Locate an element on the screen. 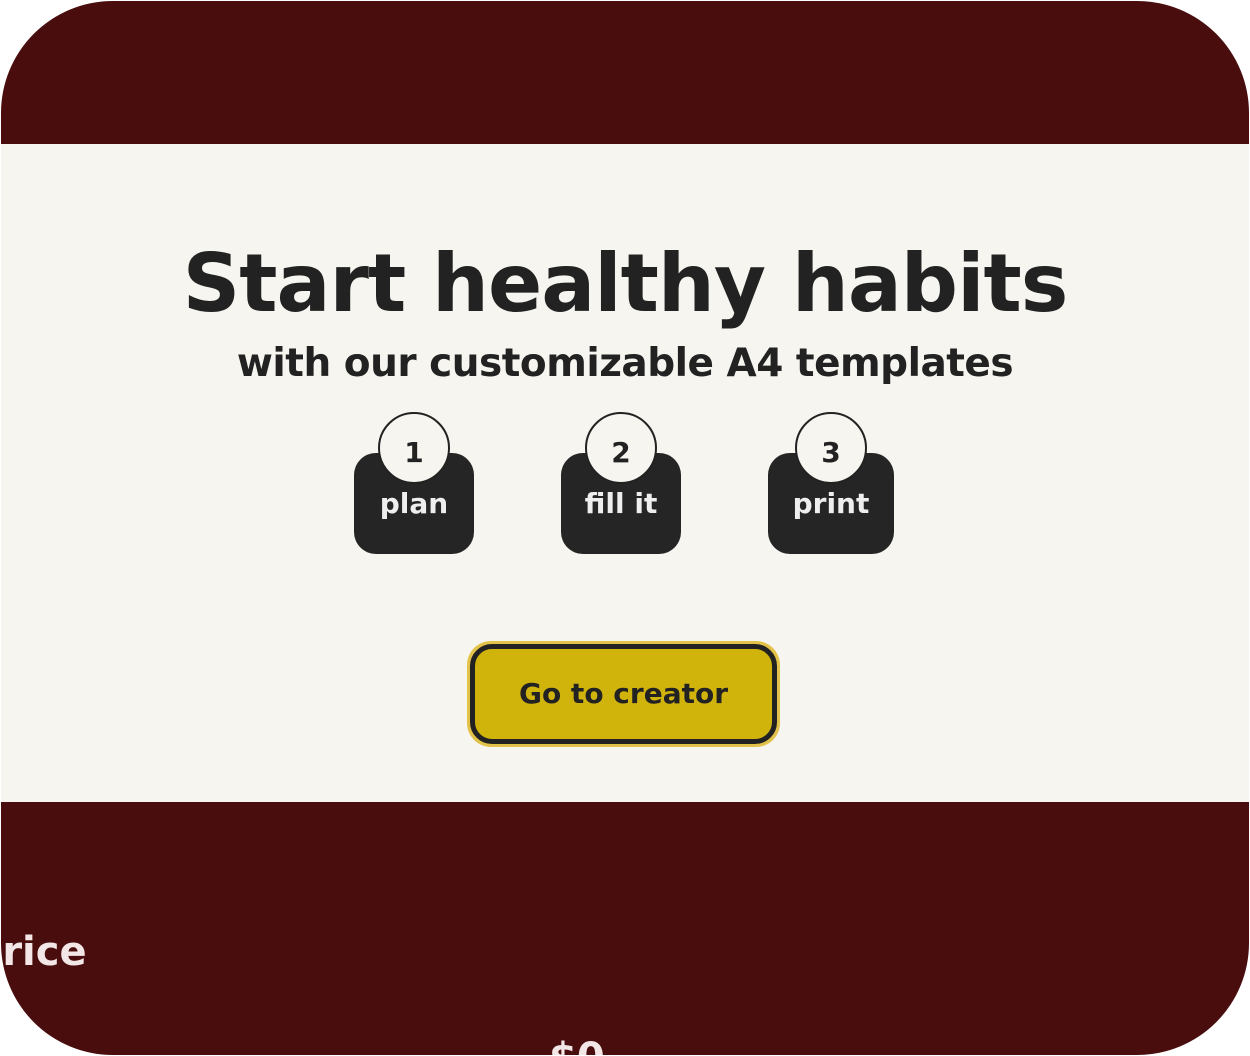 The width and height of the screenshot is (1250, 1056). go-to-creator-label: Go to creator is located at coordinates (623, 694).